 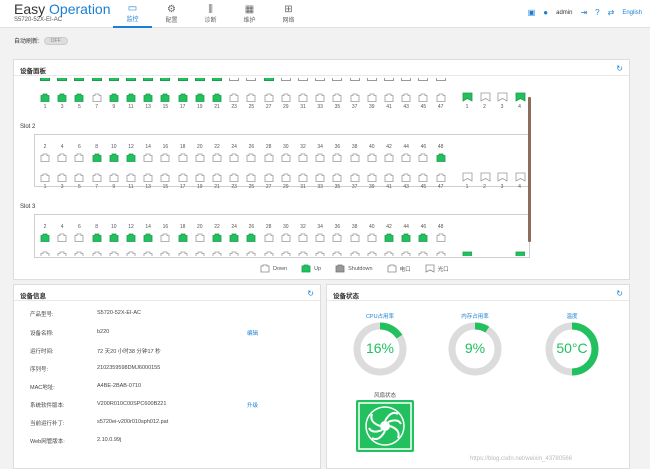 I want to click on edit-link: 编辑, so click(x=252, y=333).